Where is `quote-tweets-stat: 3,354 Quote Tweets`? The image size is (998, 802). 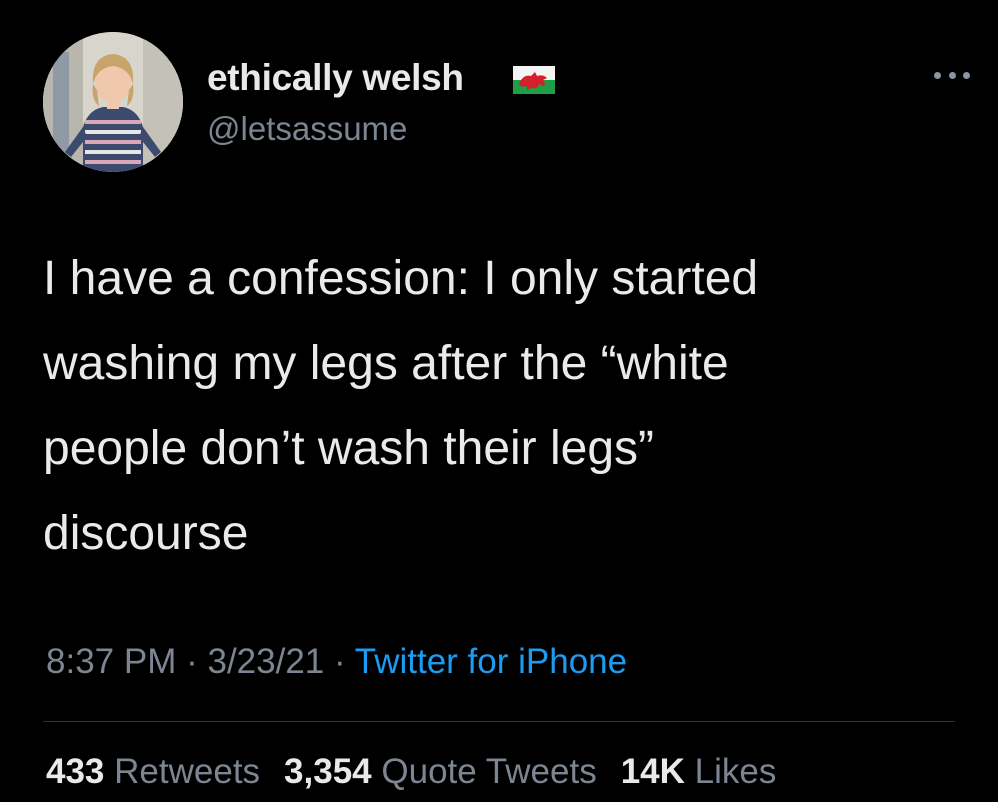 quote-tweets-stat: 3,354 Quote Tweets is located at coordinates (440, 771).